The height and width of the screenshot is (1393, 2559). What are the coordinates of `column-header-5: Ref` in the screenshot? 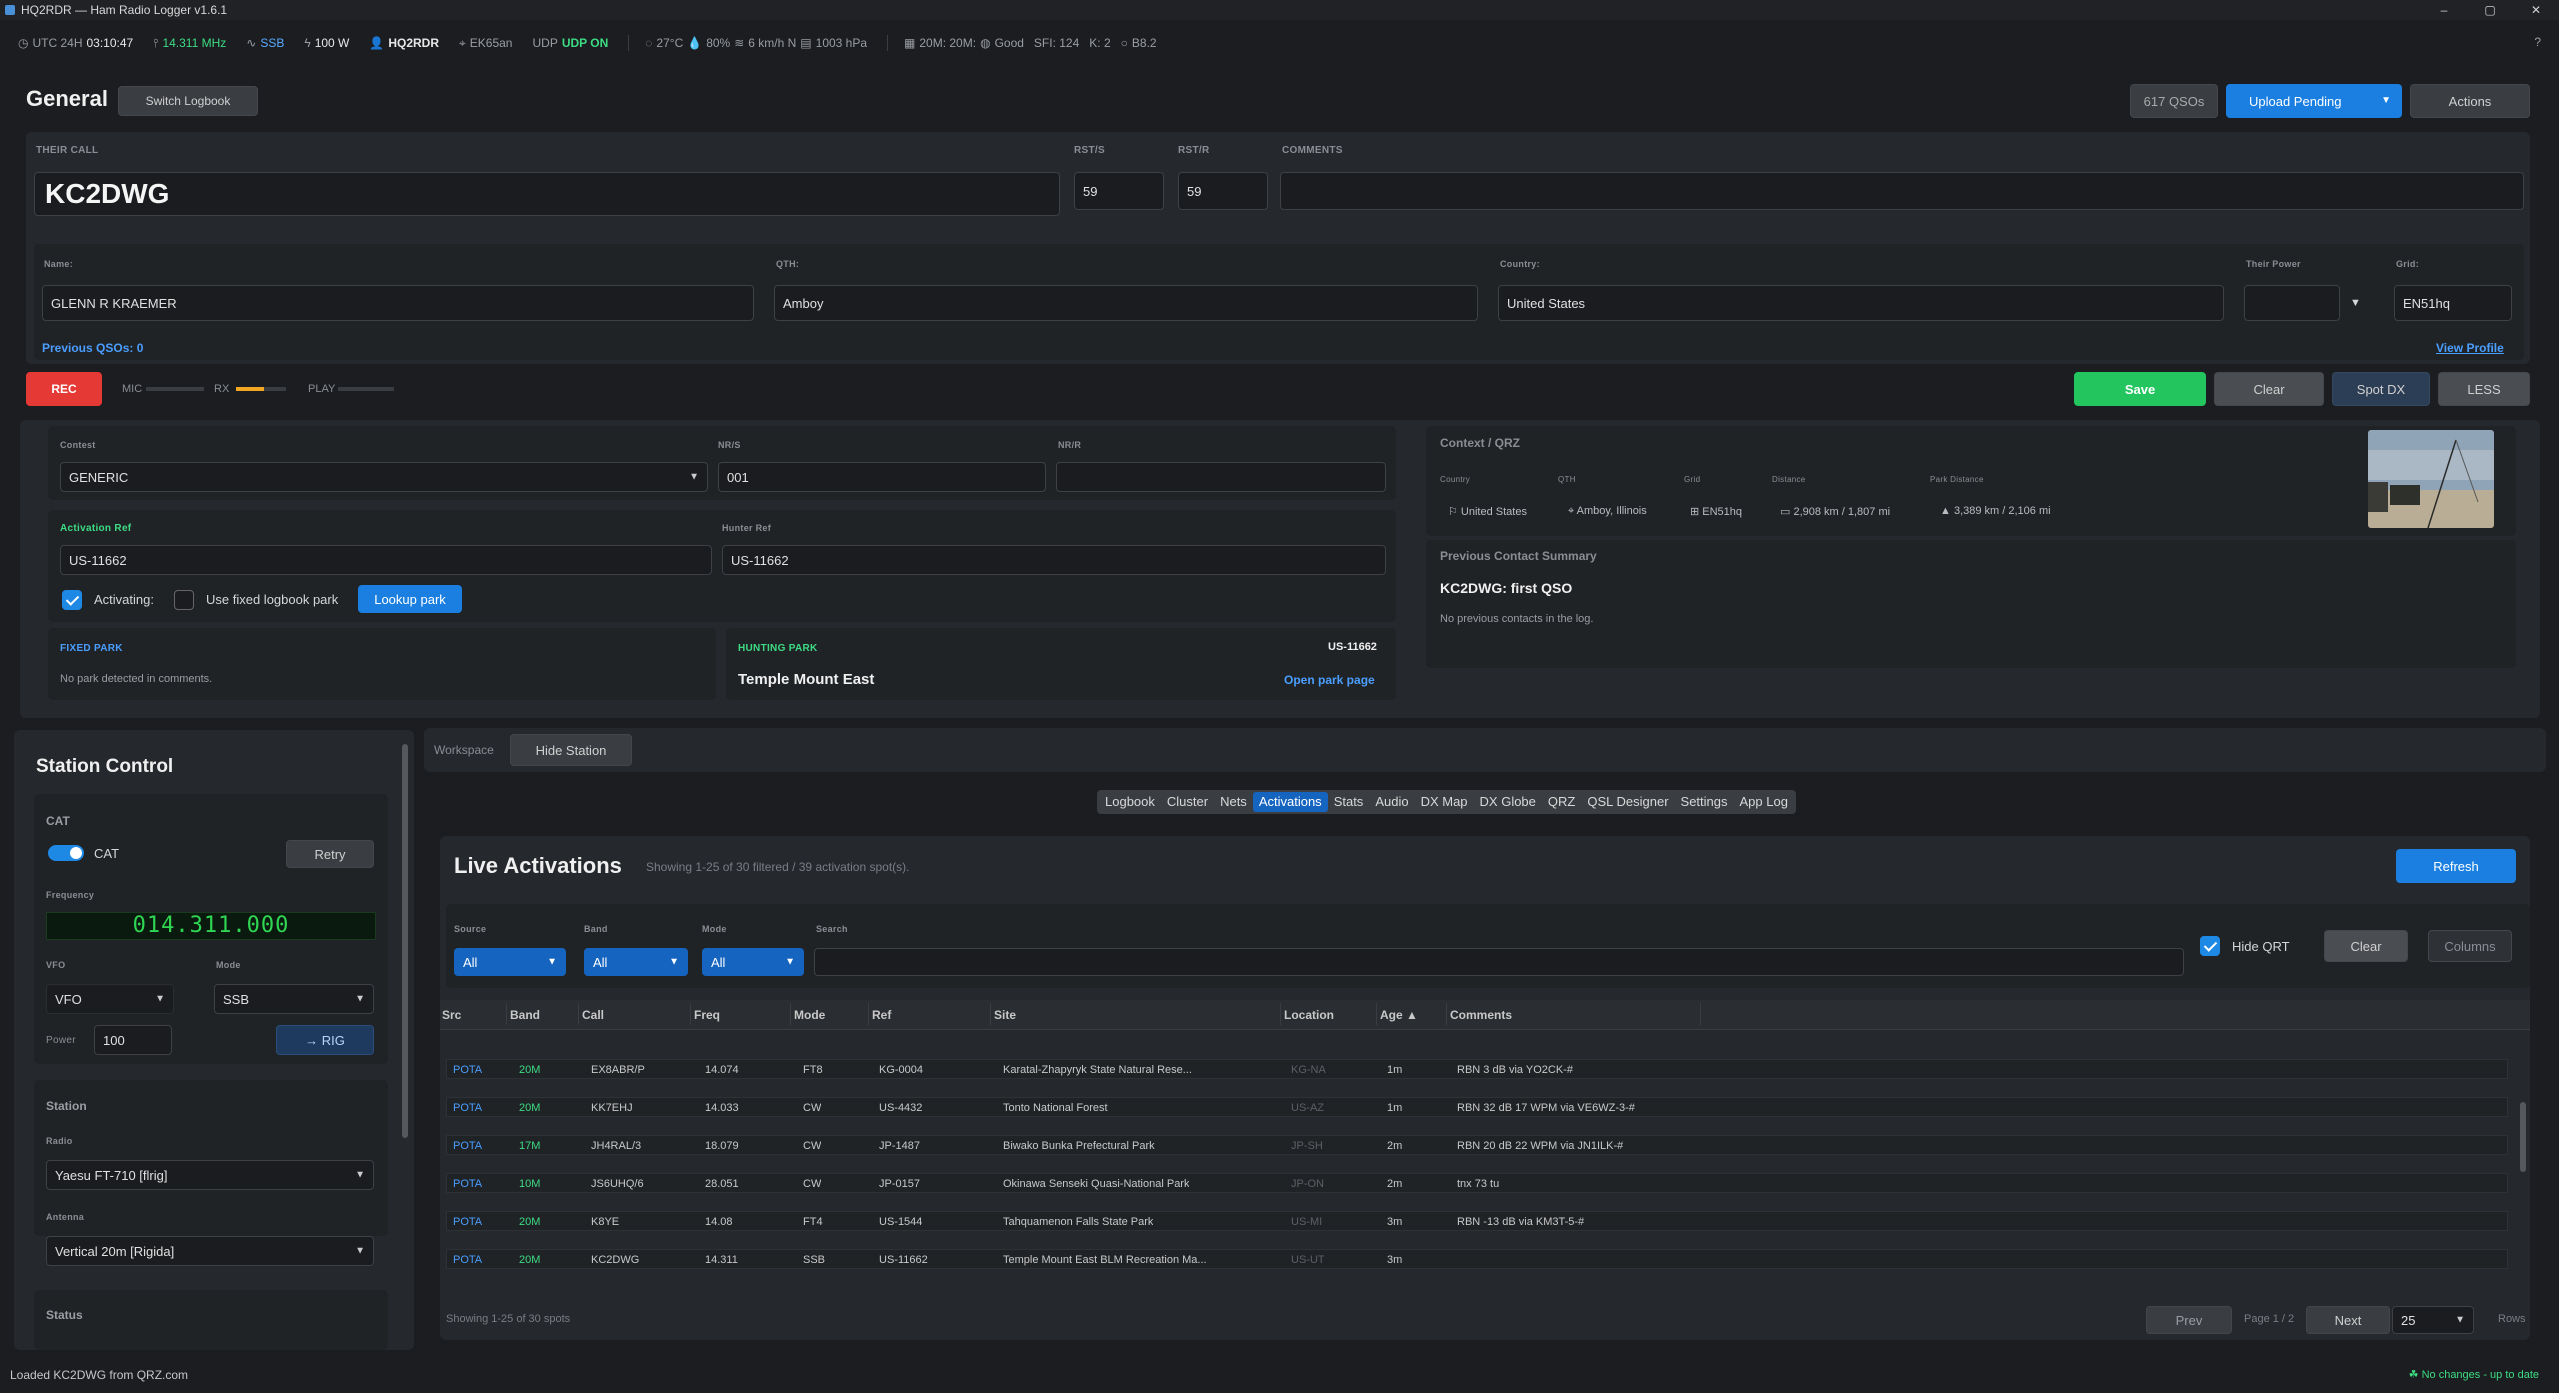 It's located at (881, 1015).